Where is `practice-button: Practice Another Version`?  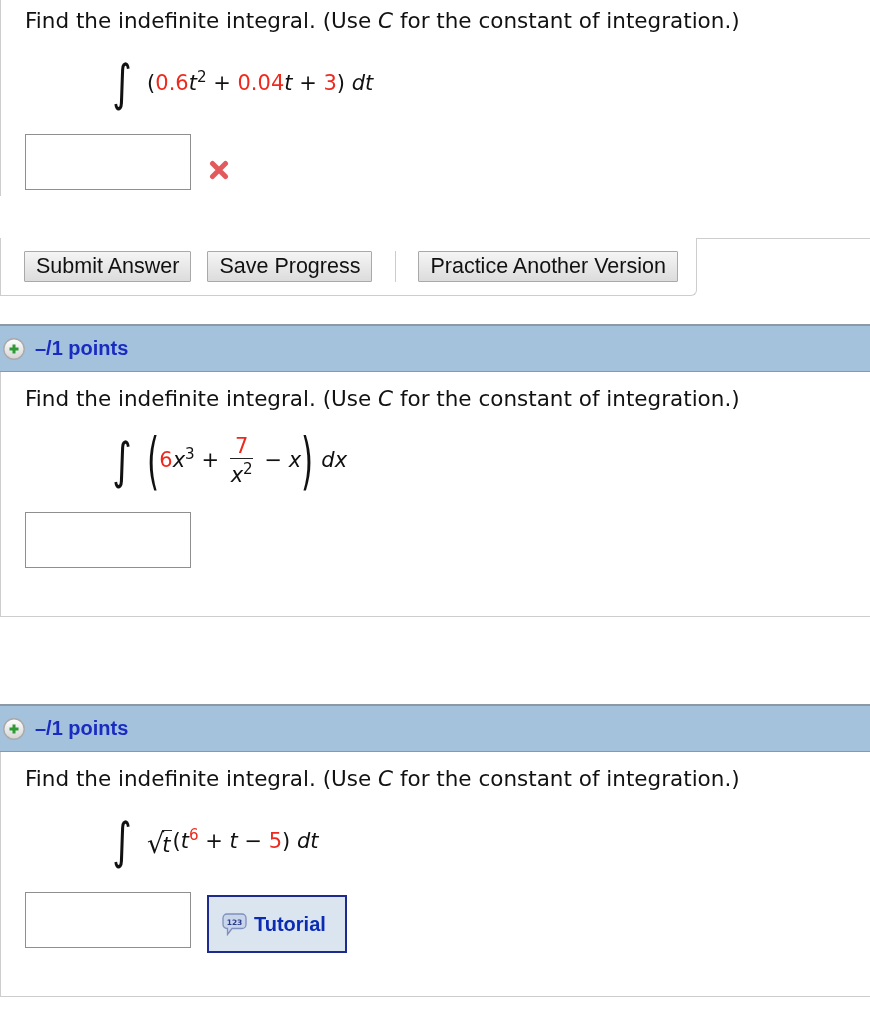 practice-button: Practice Another Version is located at coordinates (548, 266).